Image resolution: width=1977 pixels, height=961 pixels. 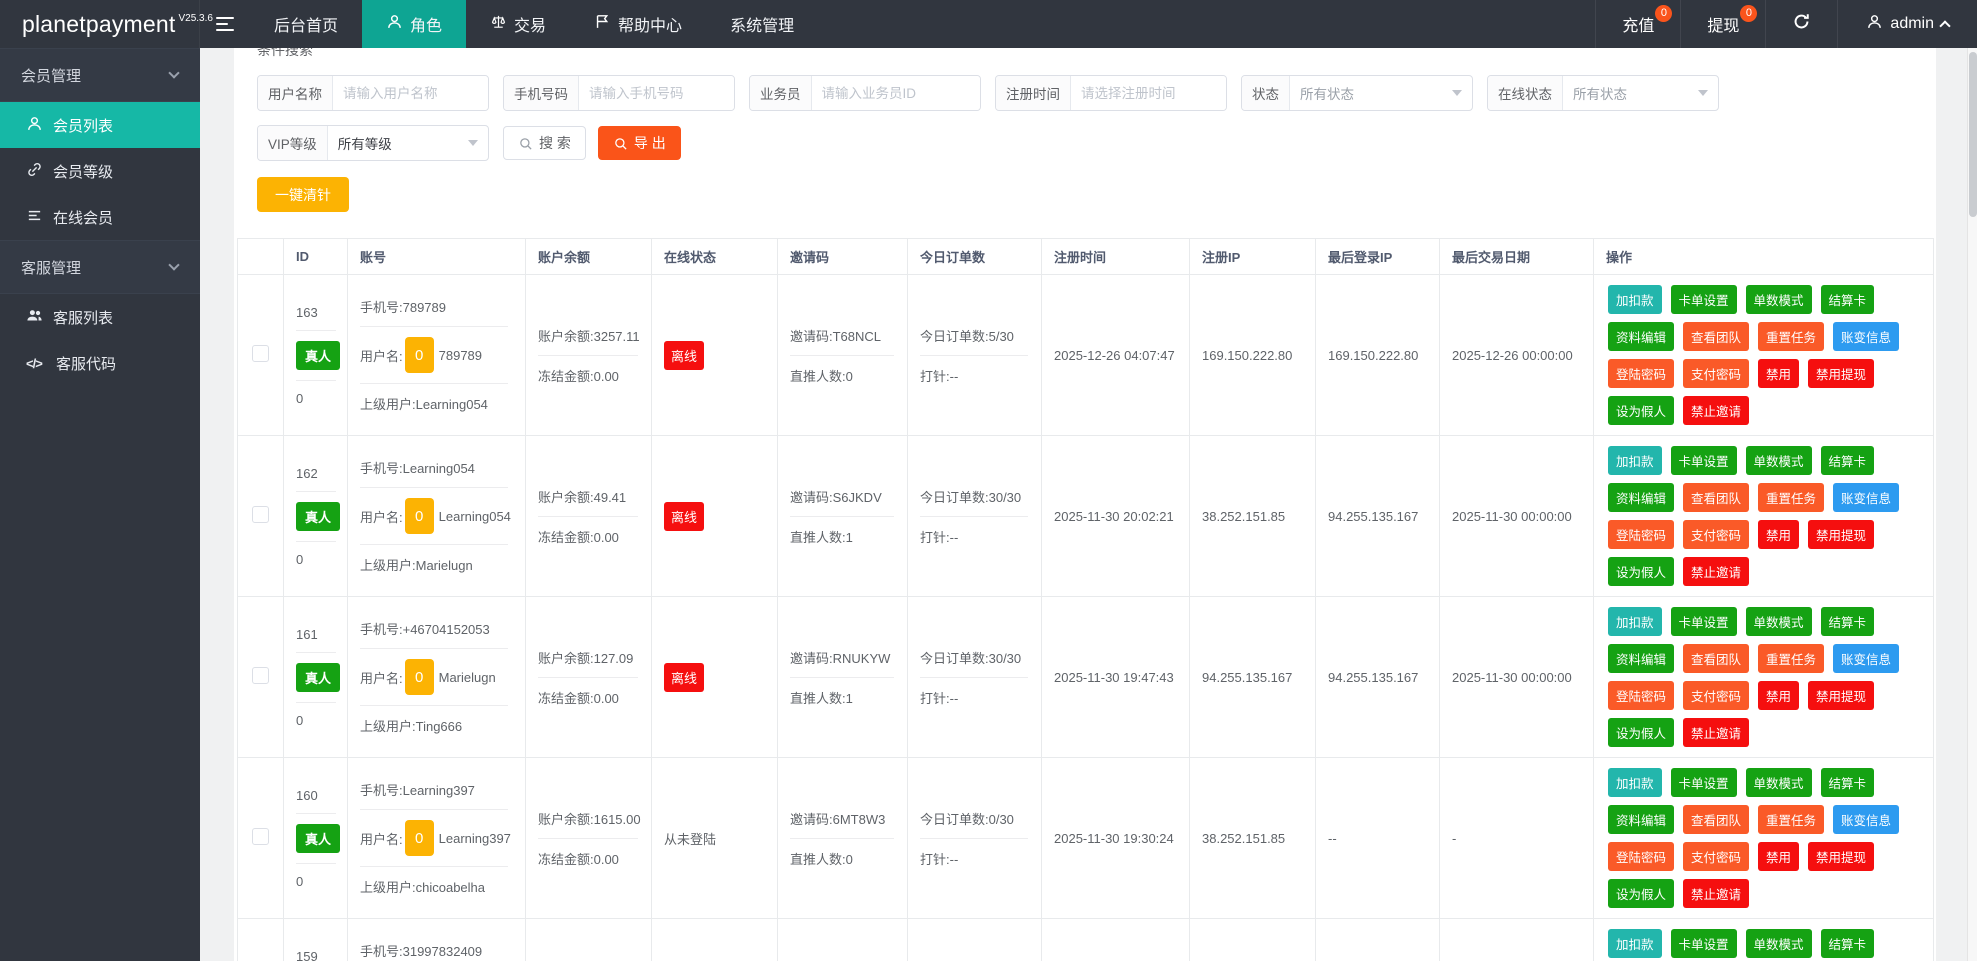 I want to click on page-scrollbar, so click(x=1972, y=504).